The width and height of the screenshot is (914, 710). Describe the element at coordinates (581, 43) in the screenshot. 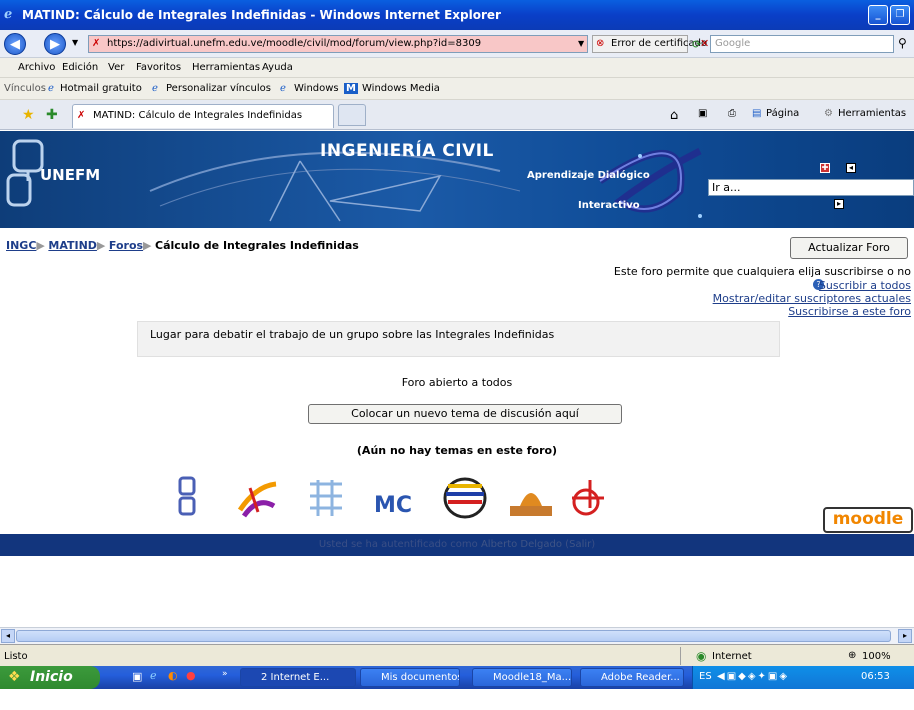

I see `address-dropdown-icon: ▼` at that location.